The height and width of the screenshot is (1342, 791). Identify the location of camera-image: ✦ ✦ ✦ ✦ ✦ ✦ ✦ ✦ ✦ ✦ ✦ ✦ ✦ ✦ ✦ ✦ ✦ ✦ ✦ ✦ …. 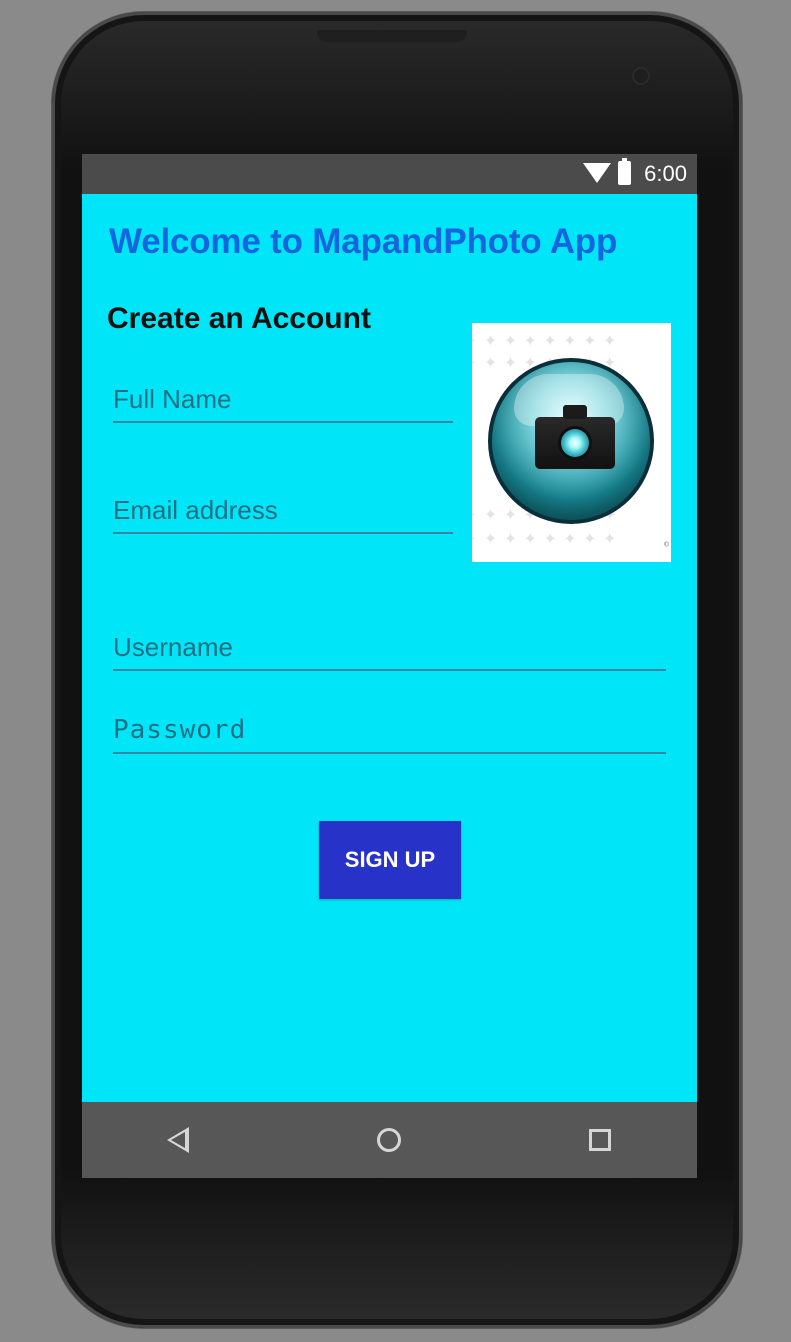
(571, 442).